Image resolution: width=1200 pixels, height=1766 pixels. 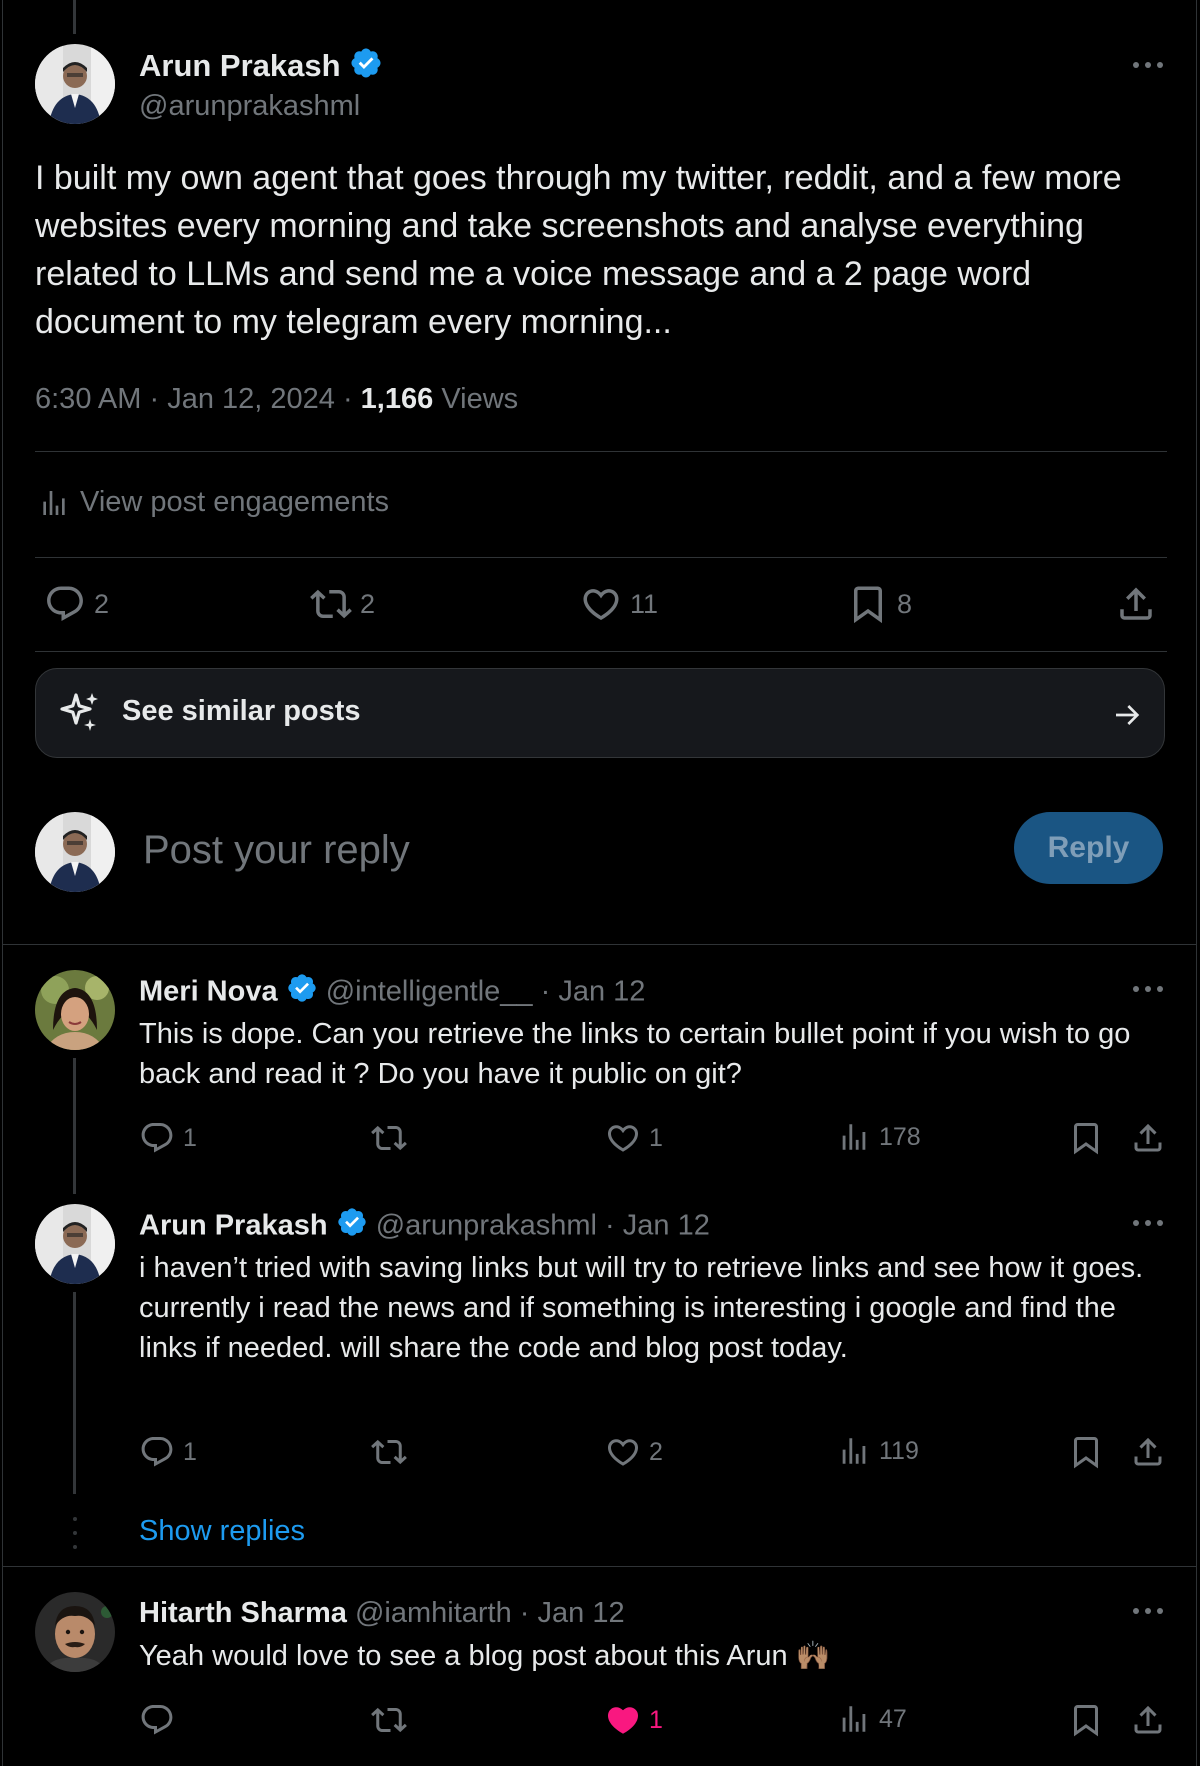 What do you see at coordinates (813, 1655) in the screenshot?
I see `raised-hands-emoji: 🙌🏽` at bounding box center [813, 1655].